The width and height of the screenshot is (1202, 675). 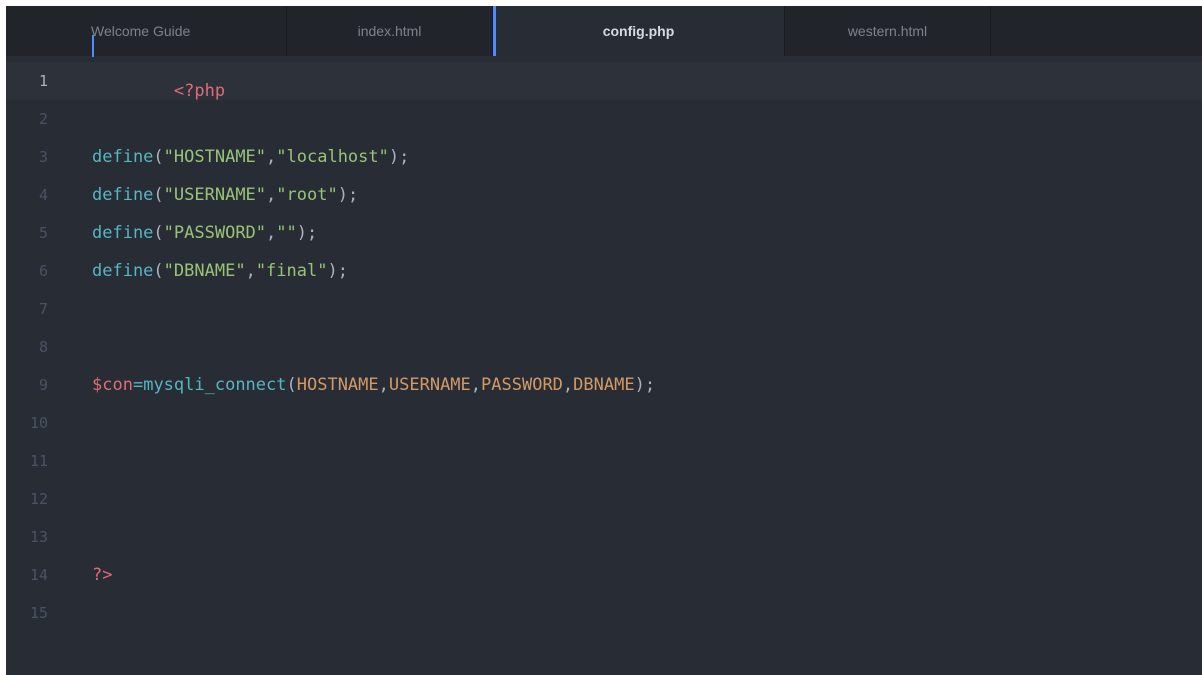 What do you see at coordinates (43, 271) in the screenshot?
I see `line-number: 6` at bounding box center [43, 271].